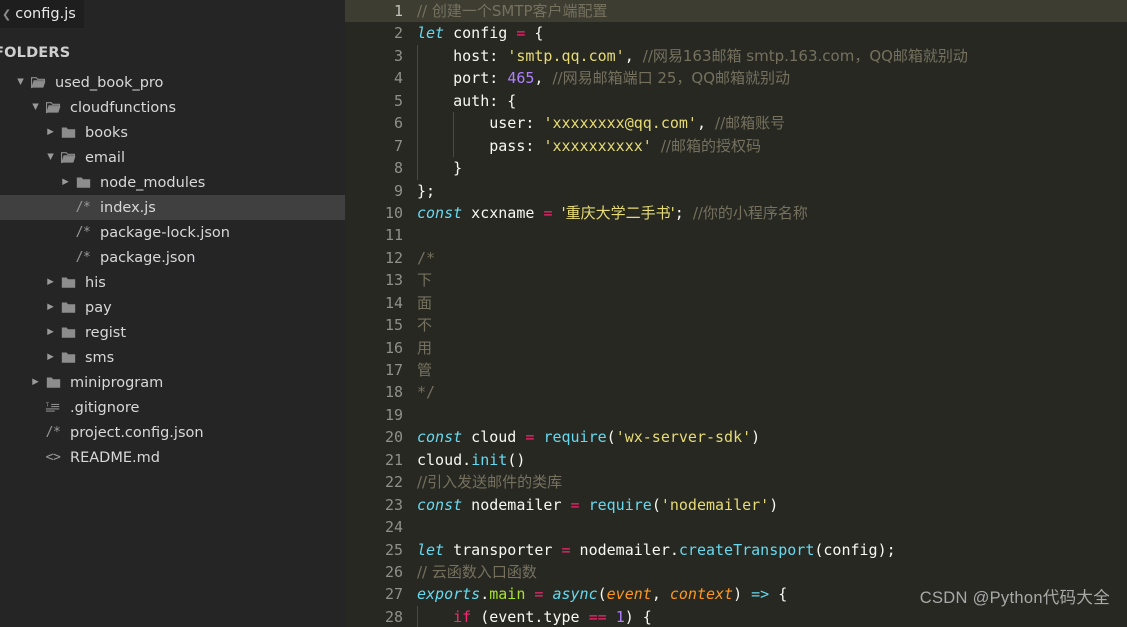 This screenshot has height=627, width=1127. What do you see at coordinates (770, 460) in the screenshot?
I see `code-line-source: cloud.init()` at bounding box center [770, 460].